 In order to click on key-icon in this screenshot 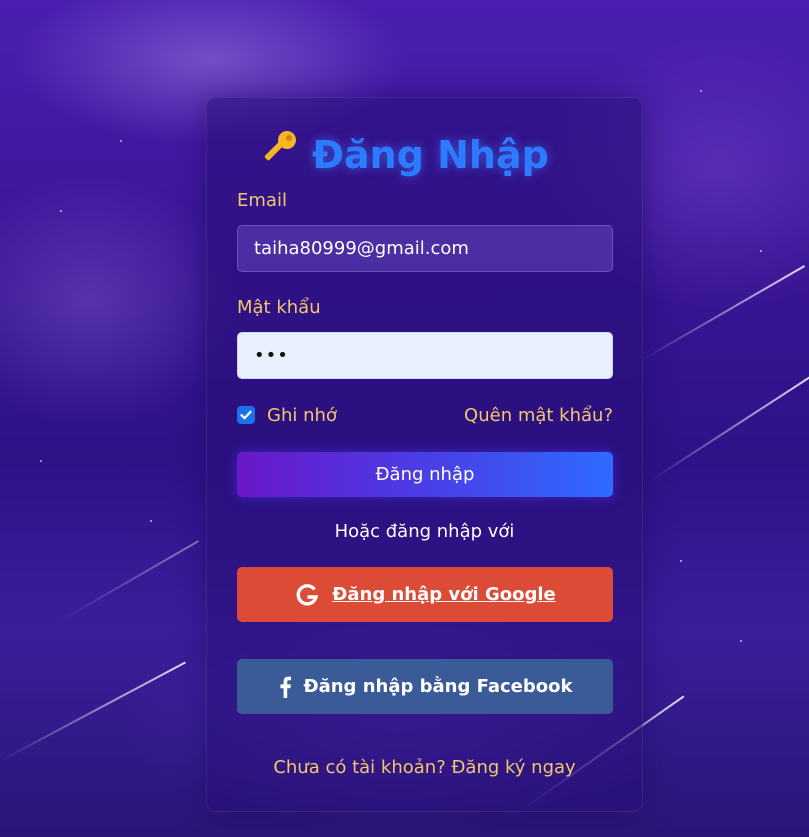, I will do `click(280, 155)`.